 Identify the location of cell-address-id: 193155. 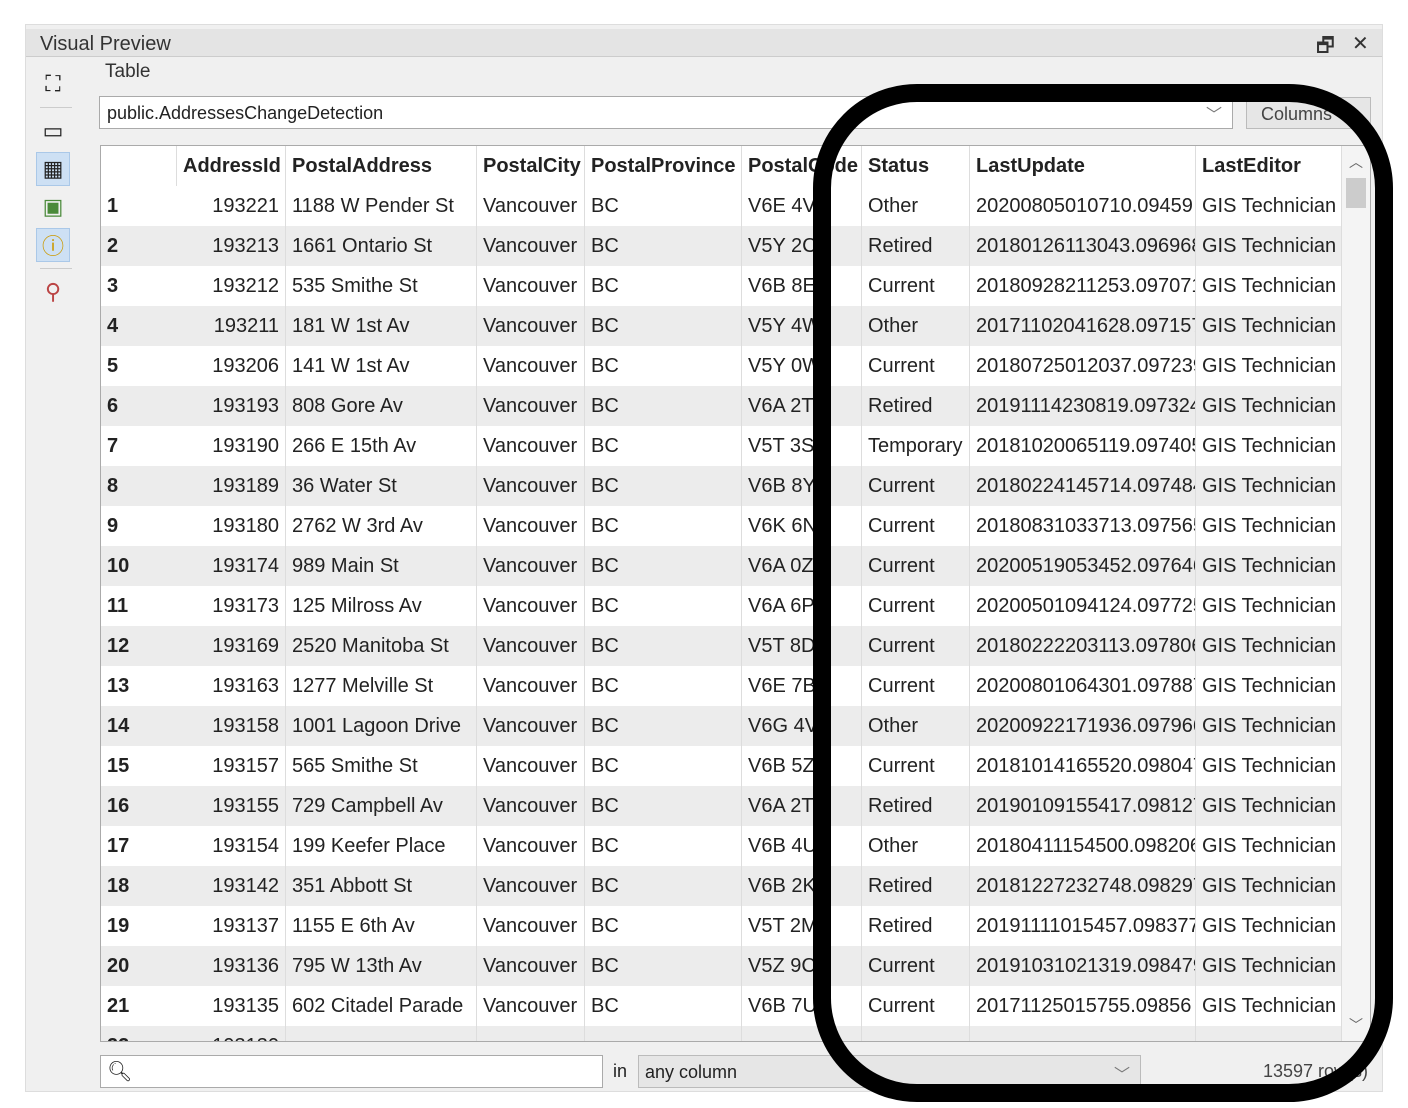
(231, 806).